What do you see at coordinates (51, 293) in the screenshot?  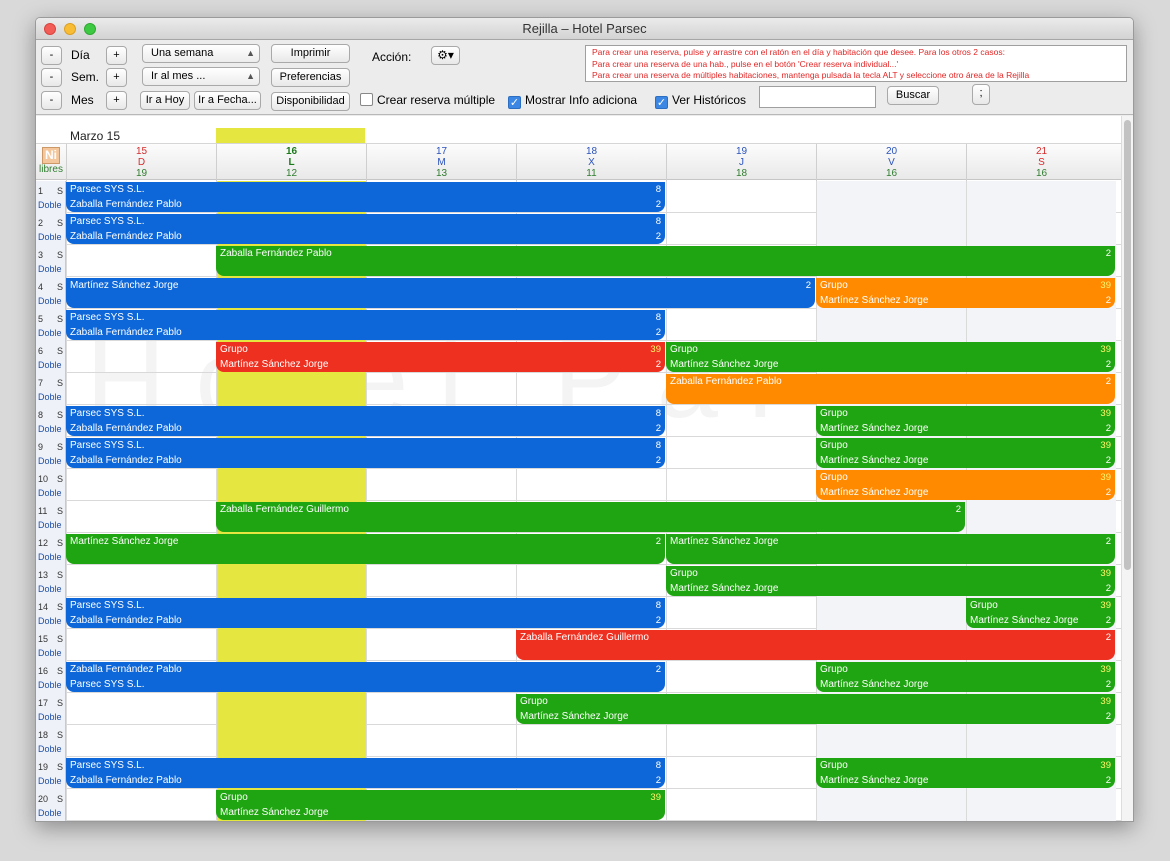 I see `room-label: 4 S Doble` at bounding box center [51, 293].